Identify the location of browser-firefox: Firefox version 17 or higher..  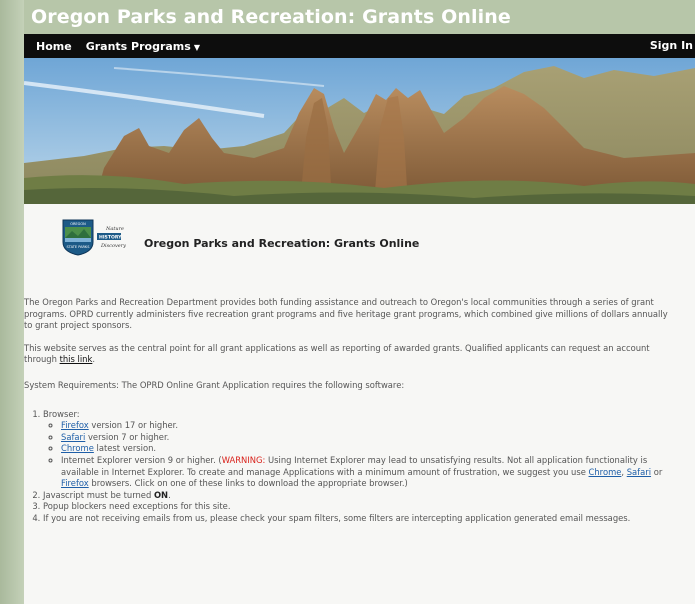
(367, 426).